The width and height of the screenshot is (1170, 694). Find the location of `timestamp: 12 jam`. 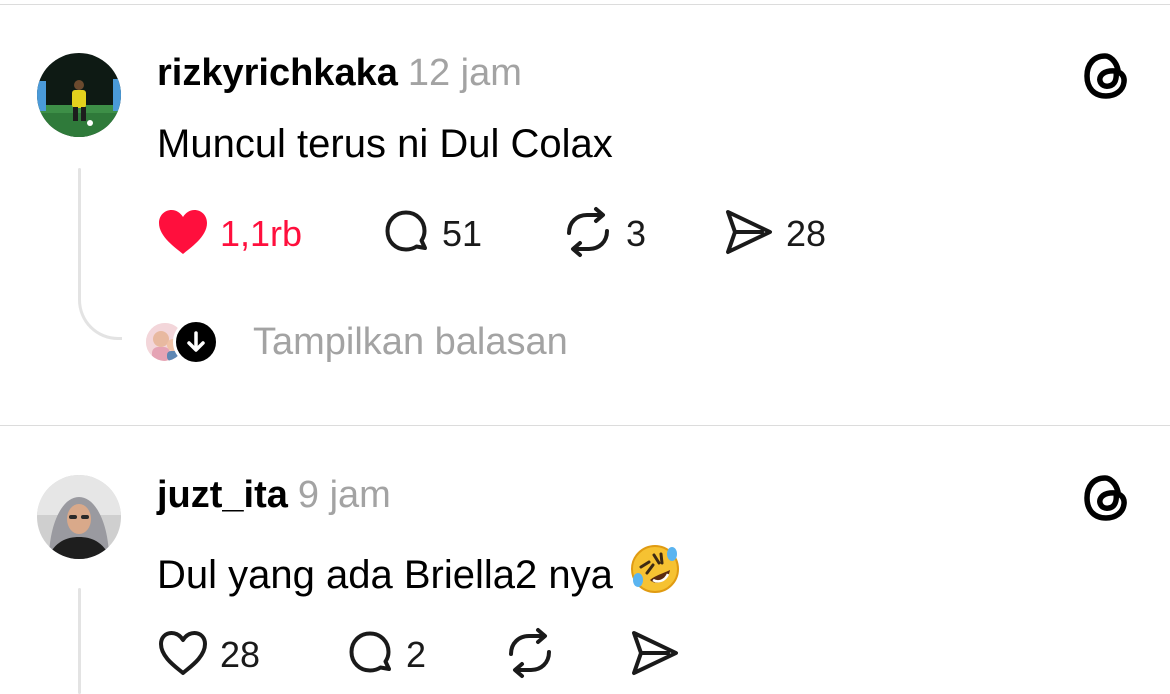

timestamp: 12 jam is located at coordinates (464, 73).